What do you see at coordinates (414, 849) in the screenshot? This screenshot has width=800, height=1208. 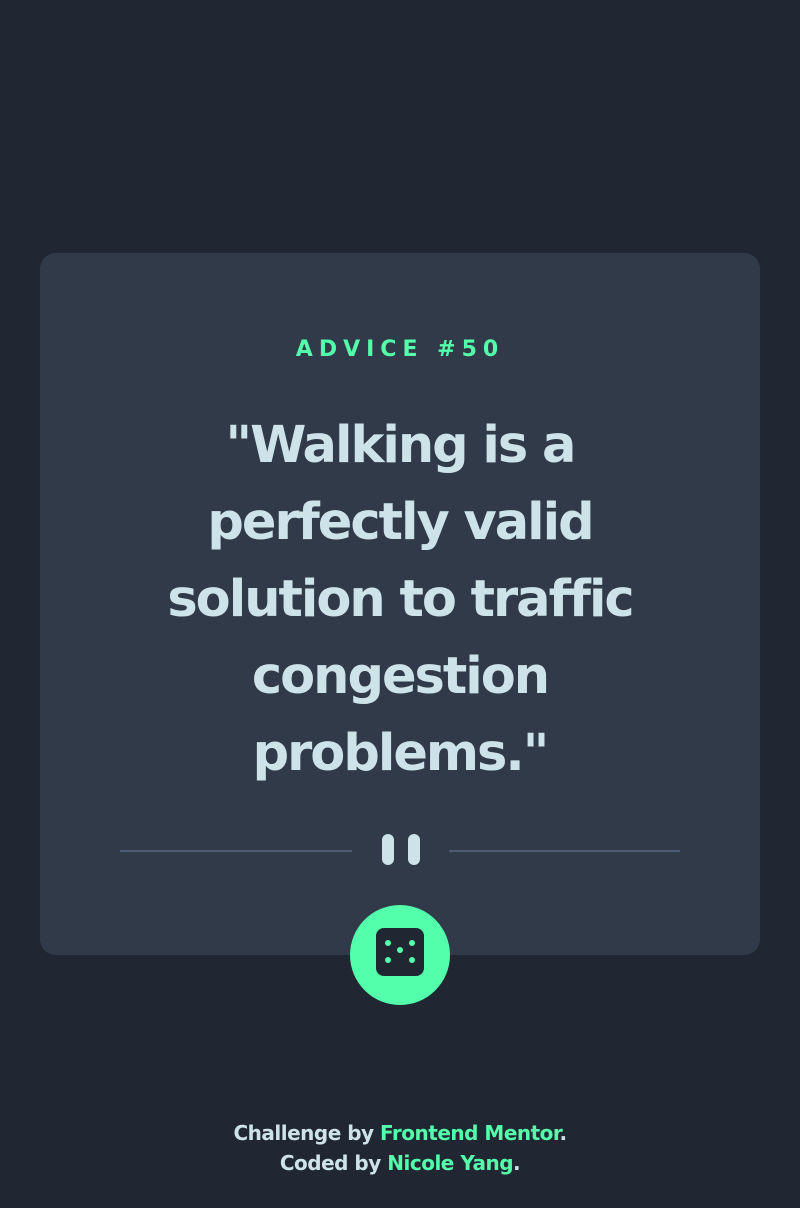 I see `pause-icon-bar` at bounding box center [414, 849].